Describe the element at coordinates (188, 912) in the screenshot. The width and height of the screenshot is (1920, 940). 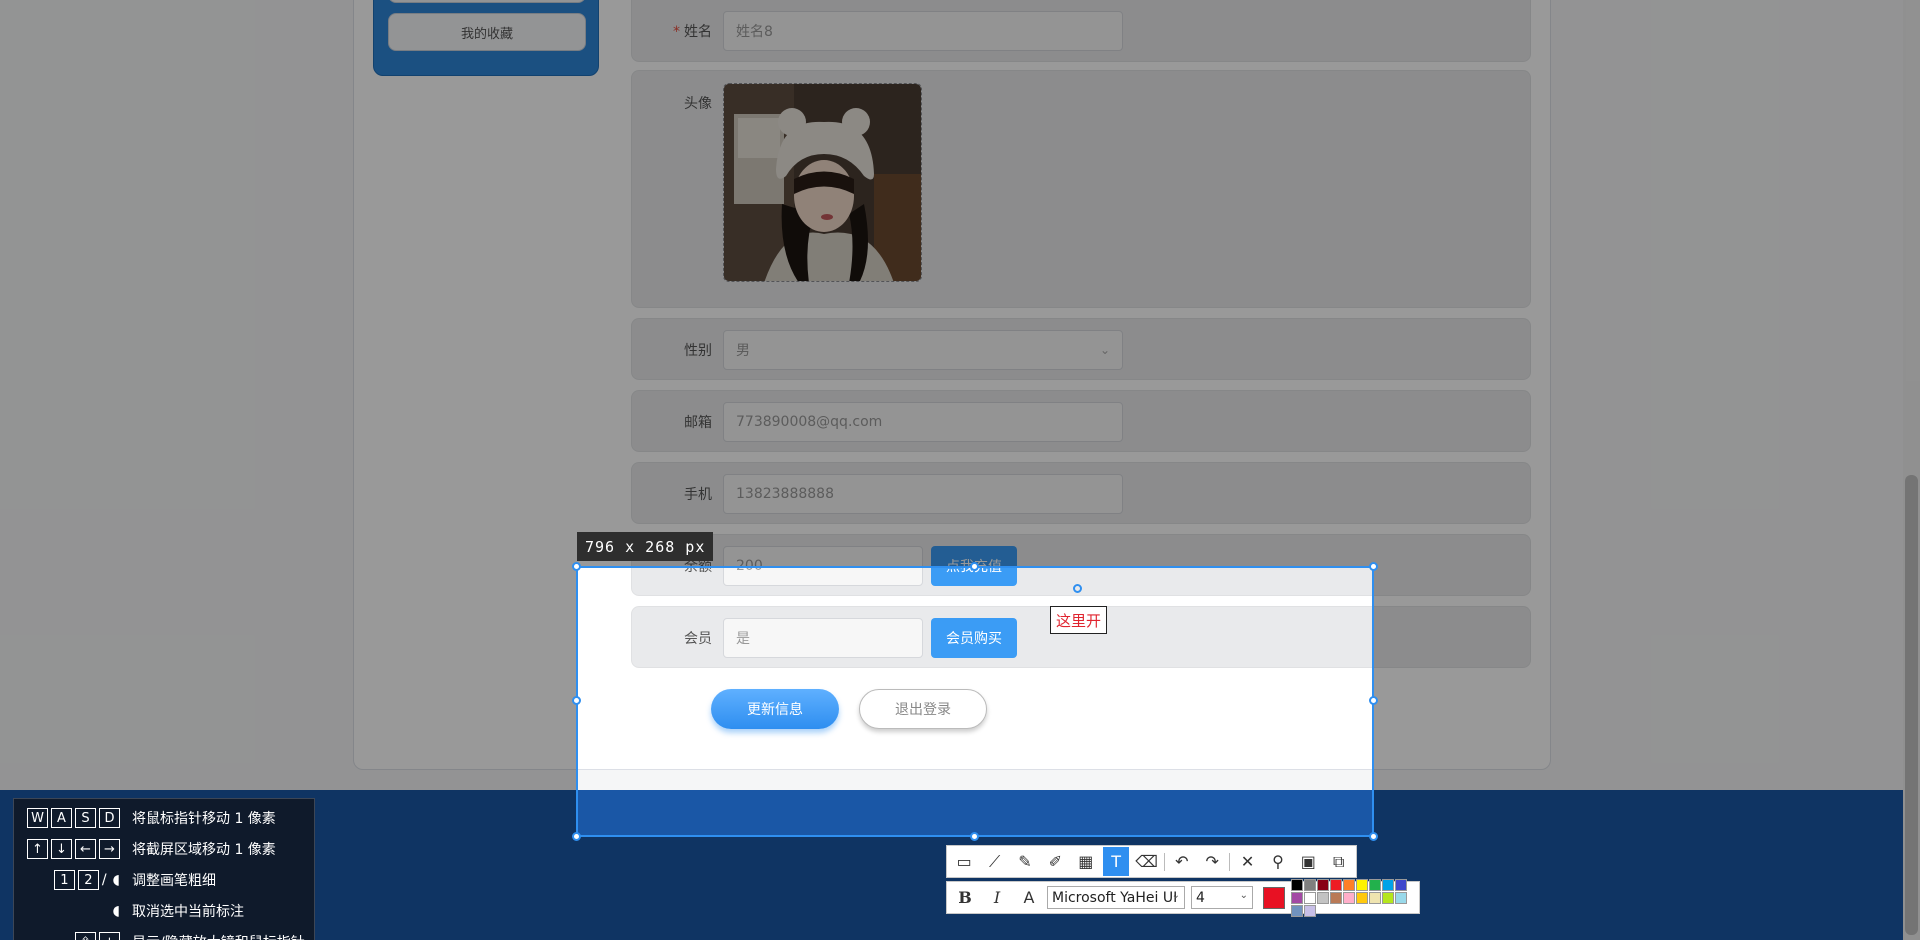
I see `shortcut-description: 取消选中当前标注` at that location.